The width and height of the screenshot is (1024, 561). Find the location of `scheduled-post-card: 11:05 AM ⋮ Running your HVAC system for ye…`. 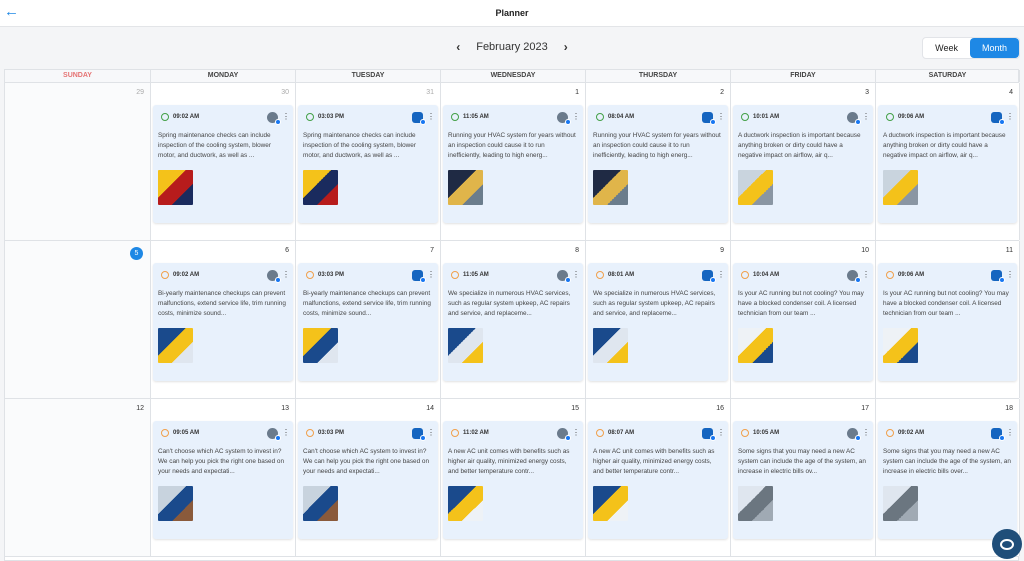

scheduled-post-card: 11:05 AM ⋮ Running your HVAC system for ye… is located at coordinates (513, 164).